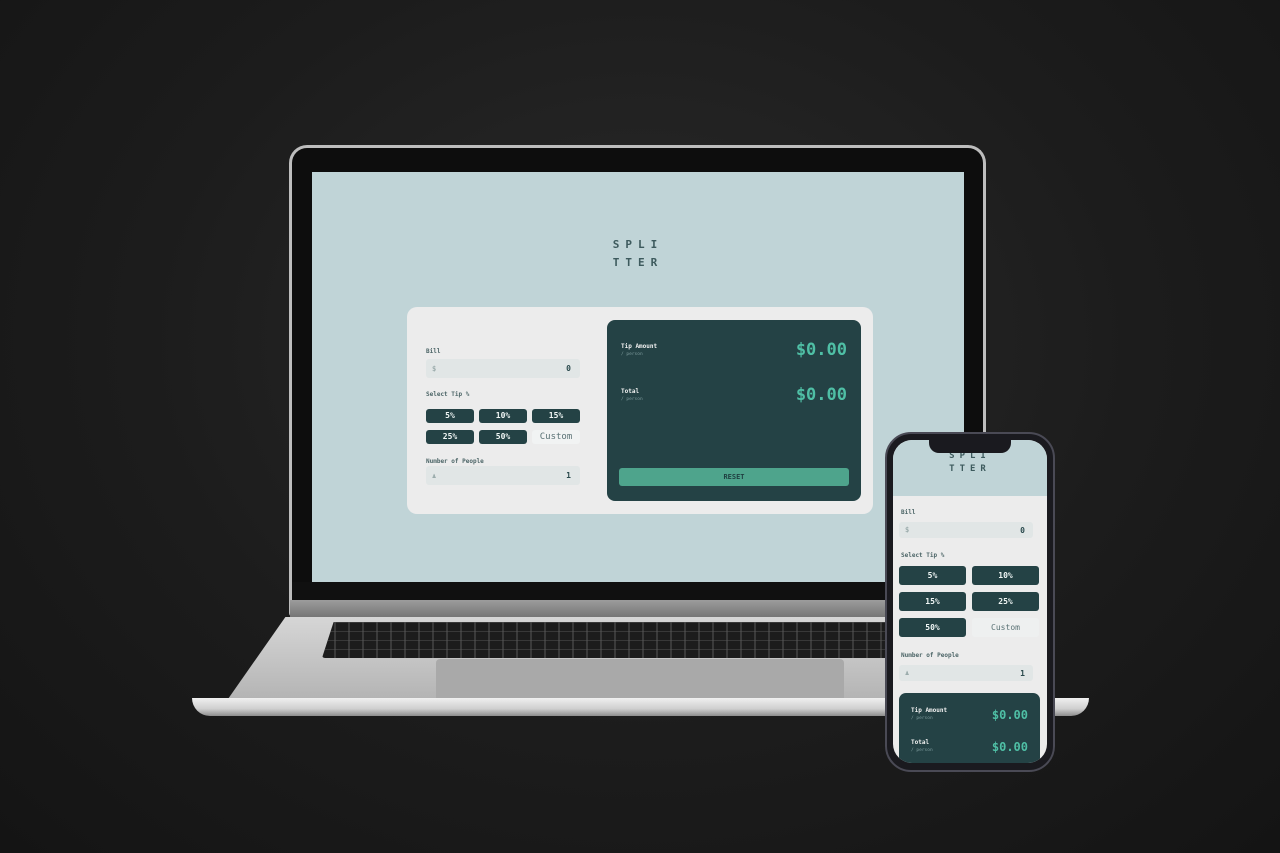 The width and height of the screenshot is (1280, 853). What do you see at coordinates (1009, 715) in the screenshot?
I see `phone-tip-amount-value: $0.00` at bounding box center [1009, 715].